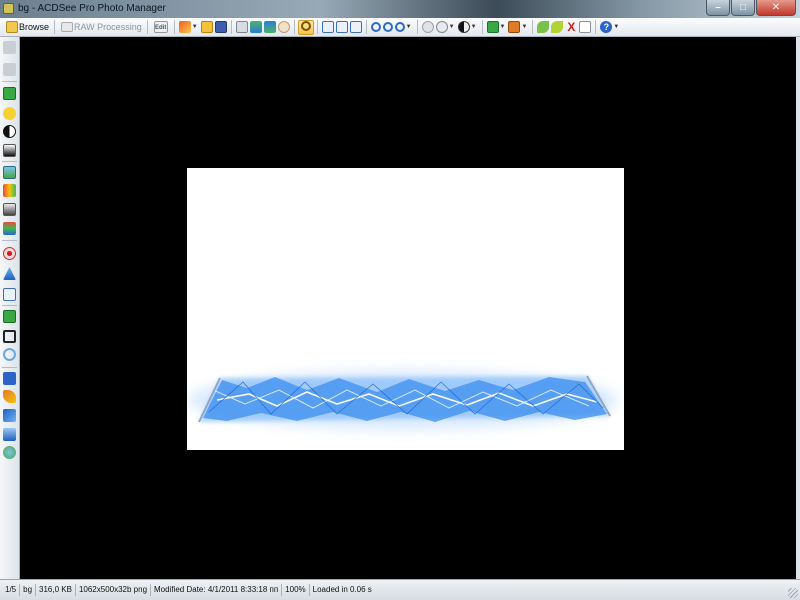 The width and height of the screenshot is (800, 600). What do you see at coordinates (184, 27) in the screenshot?
I see `paint-brush-icon` at bounding box center [184, 27].